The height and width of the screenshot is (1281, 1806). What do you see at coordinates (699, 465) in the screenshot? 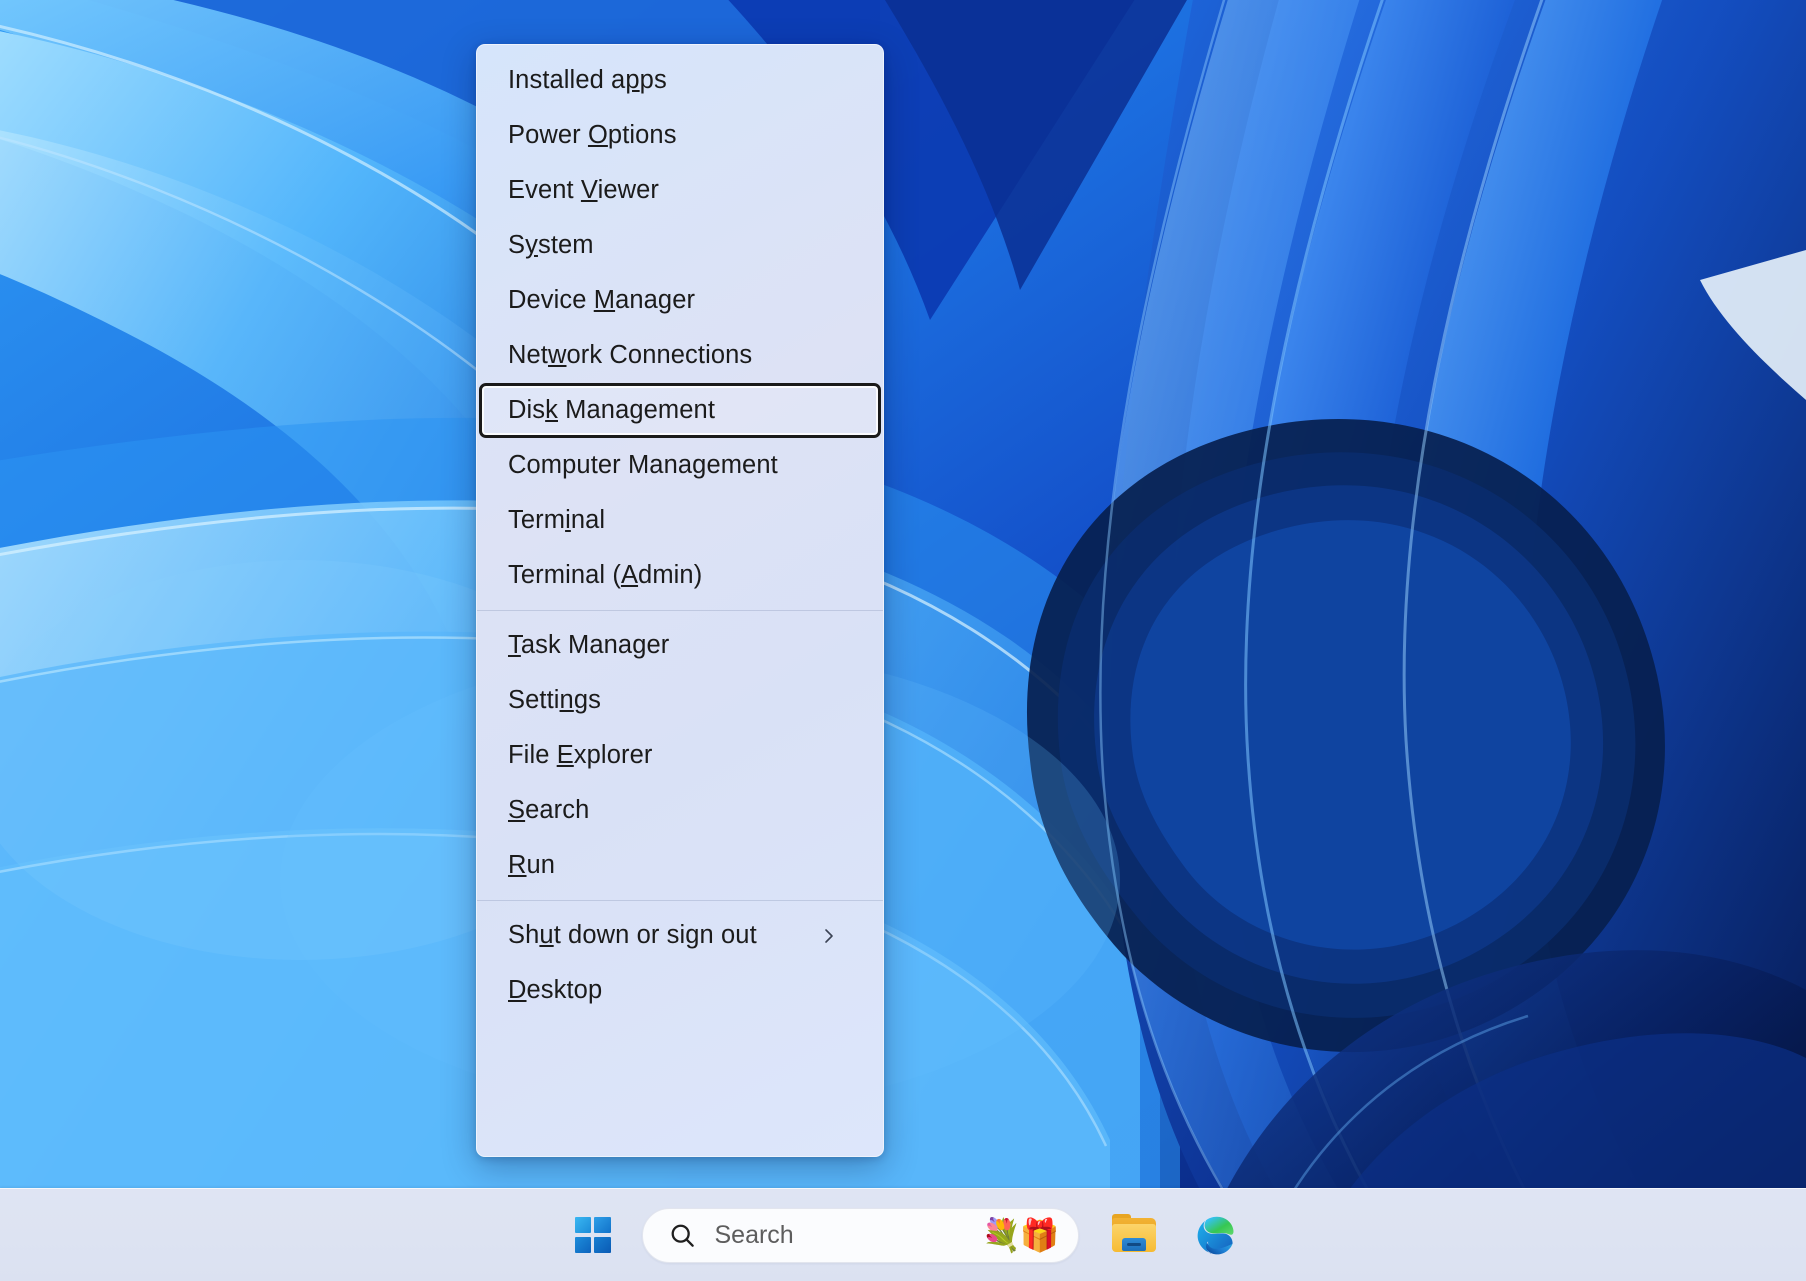
I see `access-key: g` at bounding box center [699, 465].